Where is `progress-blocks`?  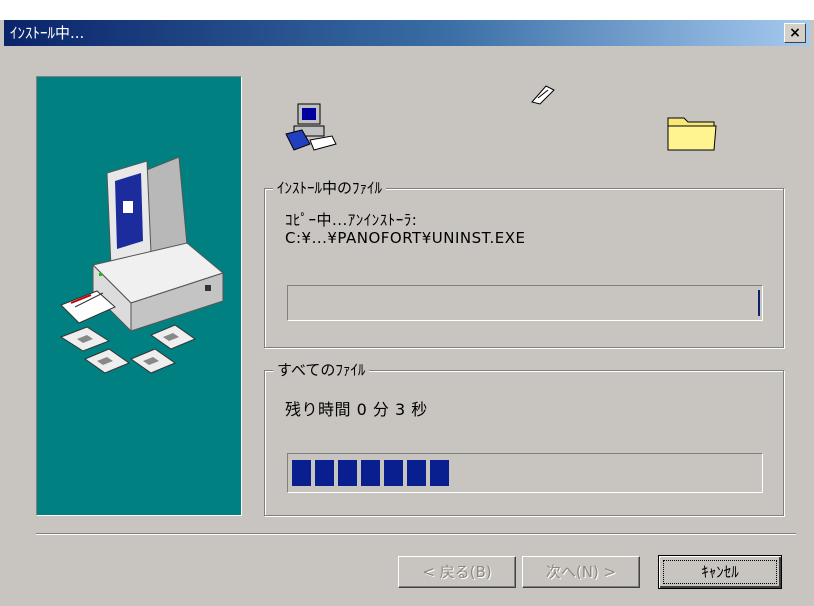
progress-blocks is located at coordinates (370, 473).